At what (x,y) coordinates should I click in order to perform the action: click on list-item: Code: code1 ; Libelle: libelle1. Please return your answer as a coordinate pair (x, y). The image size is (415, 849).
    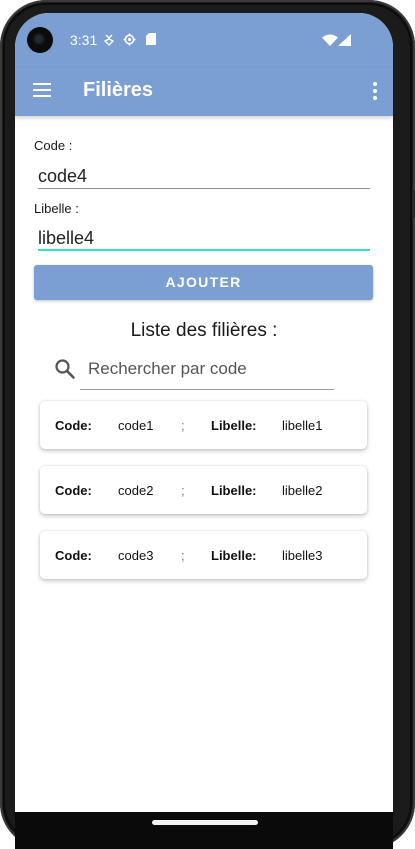
    Looking at the image, I should click on (203, 425).